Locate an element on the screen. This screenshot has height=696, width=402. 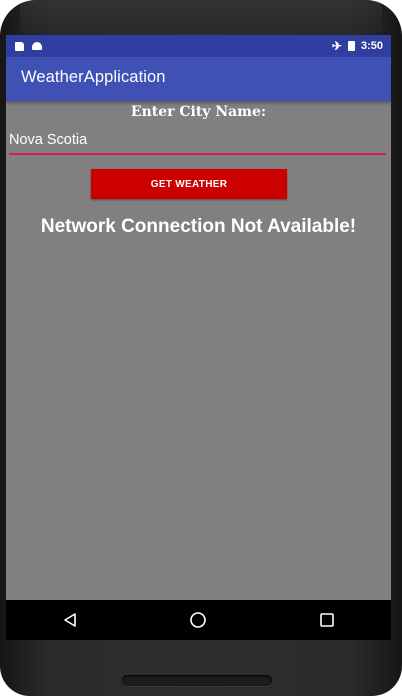
city-input is located at coordinates (197, 142).